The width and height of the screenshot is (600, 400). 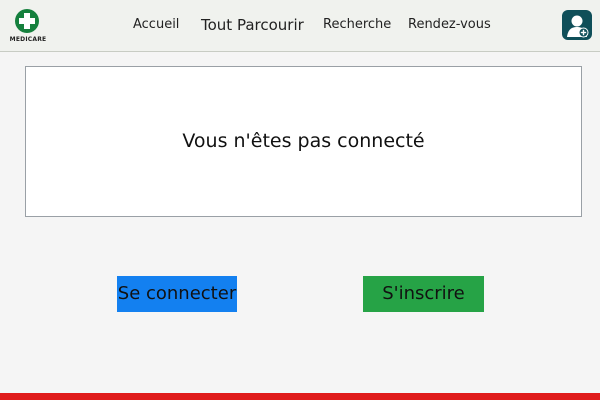 What do you see at coordinates (156, 24) in the screenshot?
I see `nav-link-accueil: Accueil` at bounding box center [156, 24].